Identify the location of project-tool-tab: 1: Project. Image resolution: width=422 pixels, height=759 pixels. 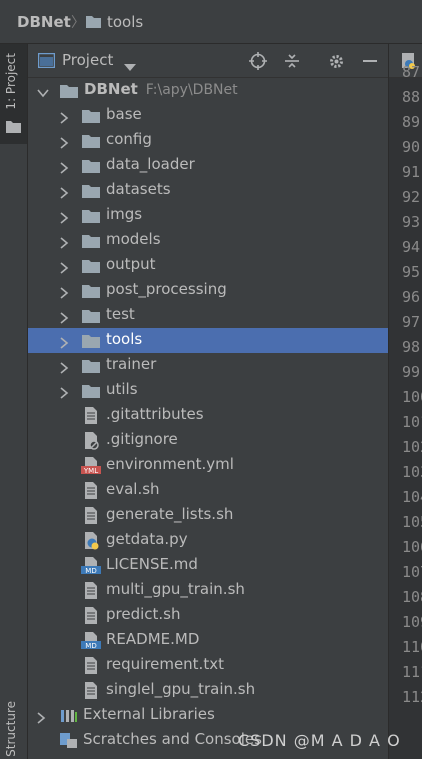
(13, 94).